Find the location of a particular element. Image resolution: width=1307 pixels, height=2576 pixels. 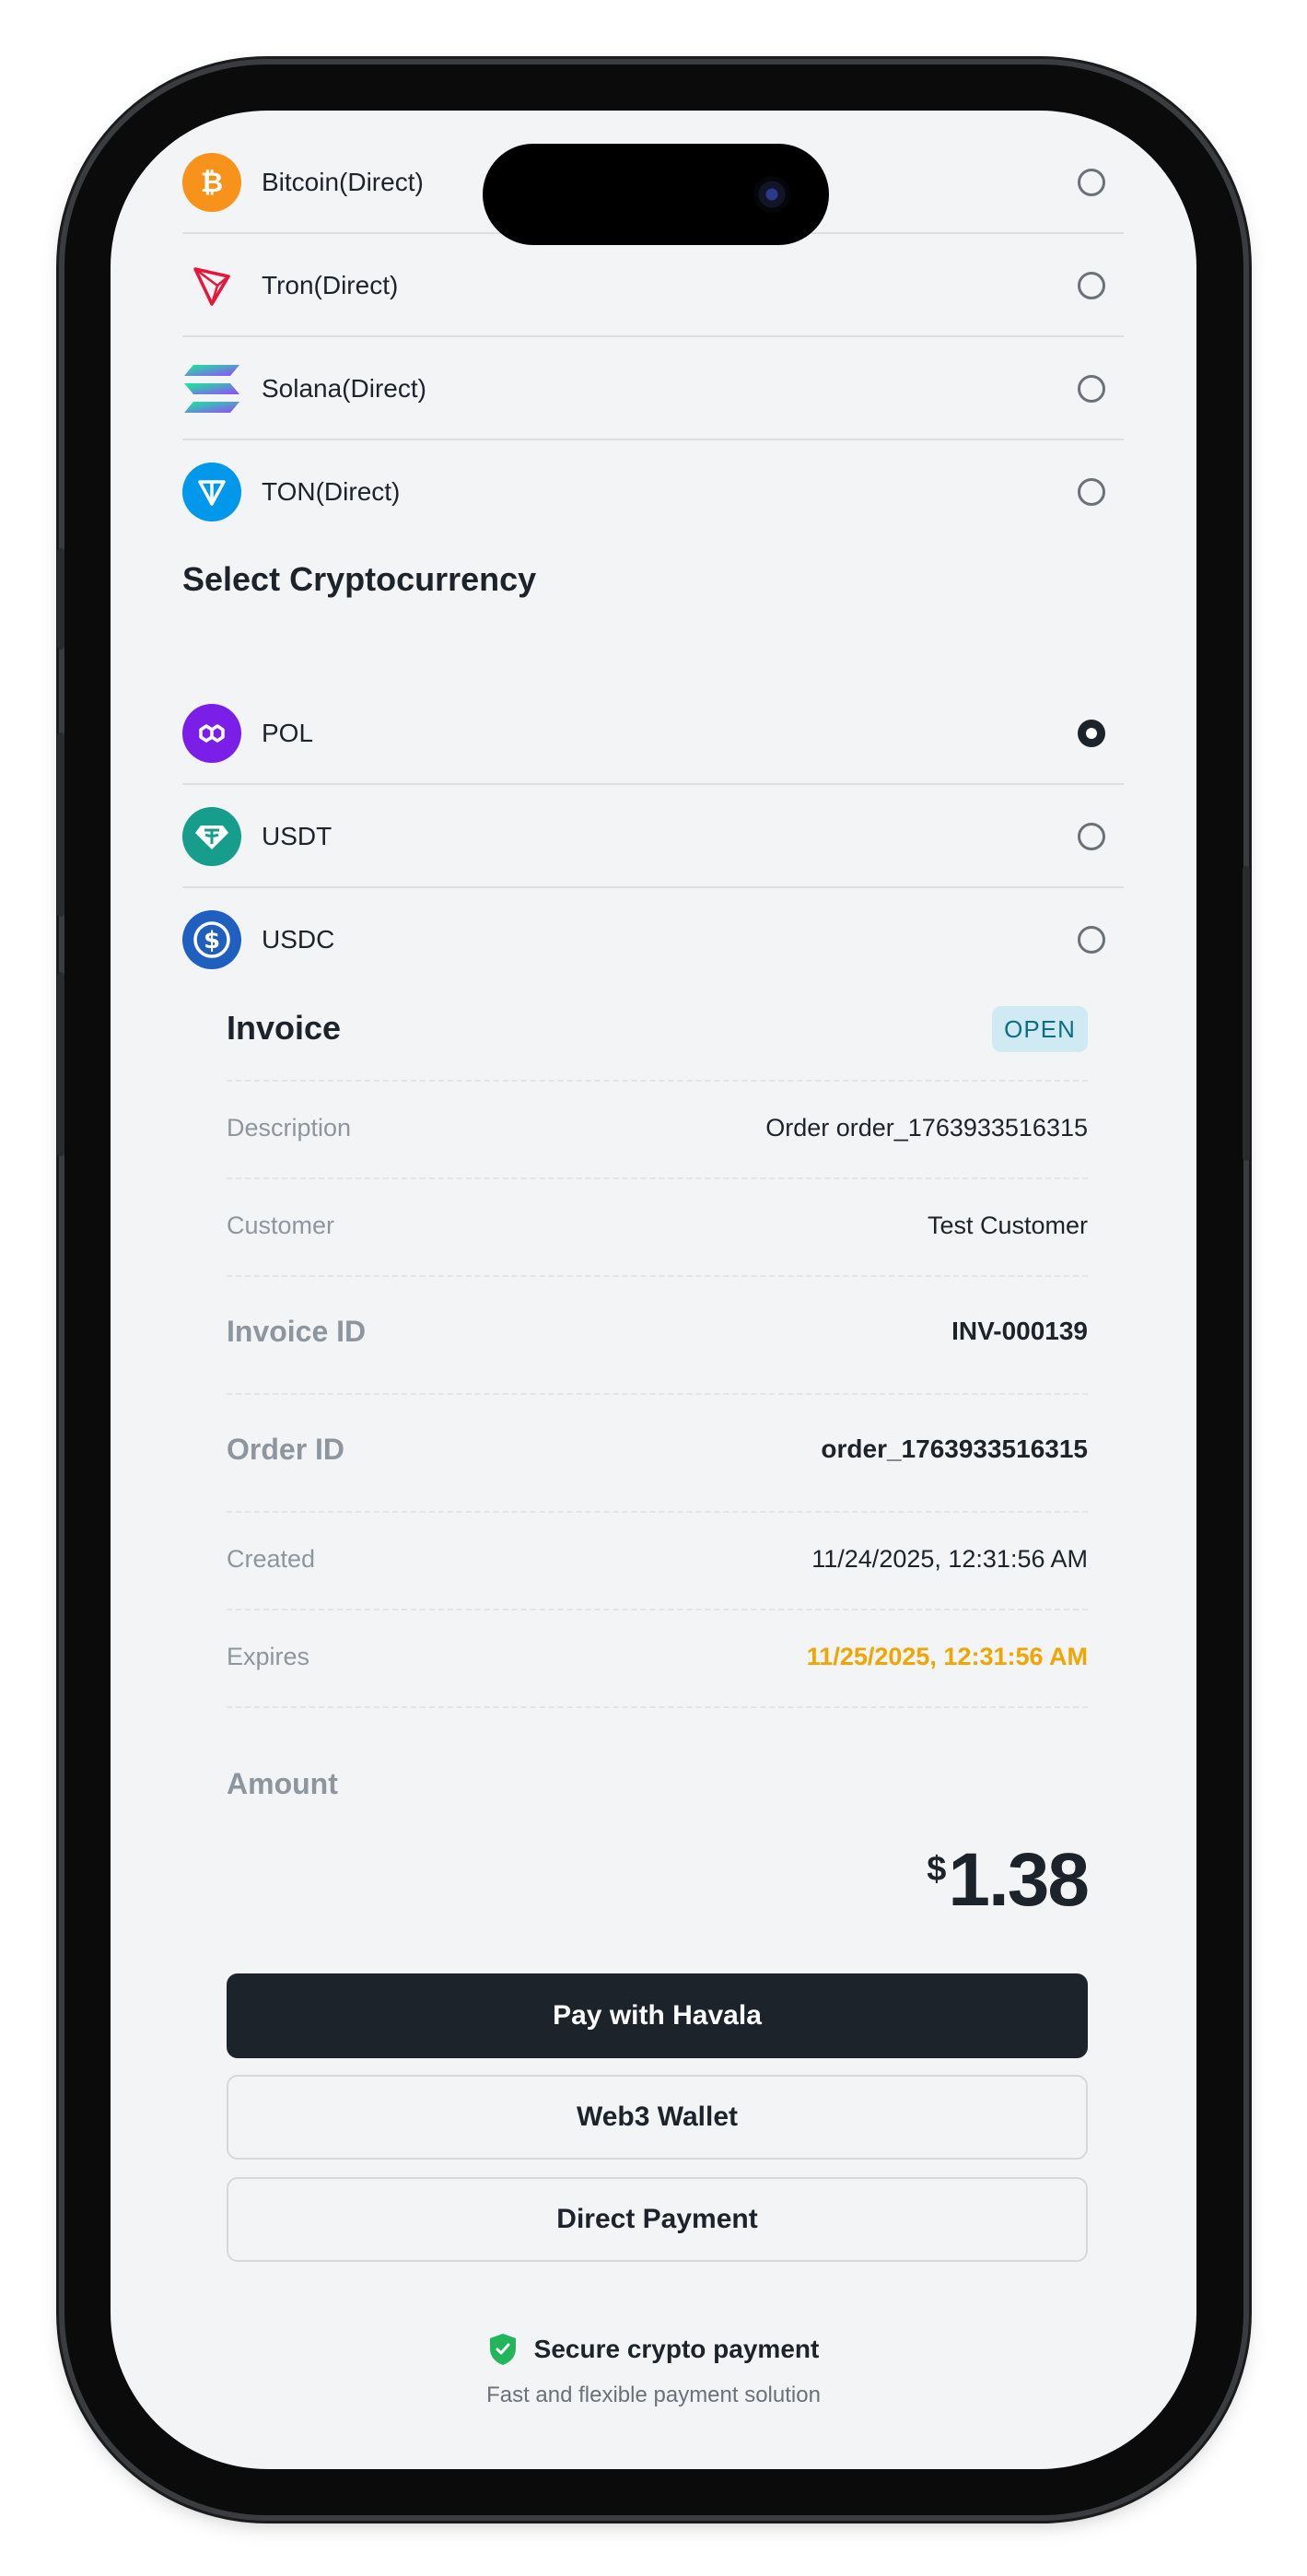

invoice-id-value: INV-000139 is located at coordinates (1019, 1331).